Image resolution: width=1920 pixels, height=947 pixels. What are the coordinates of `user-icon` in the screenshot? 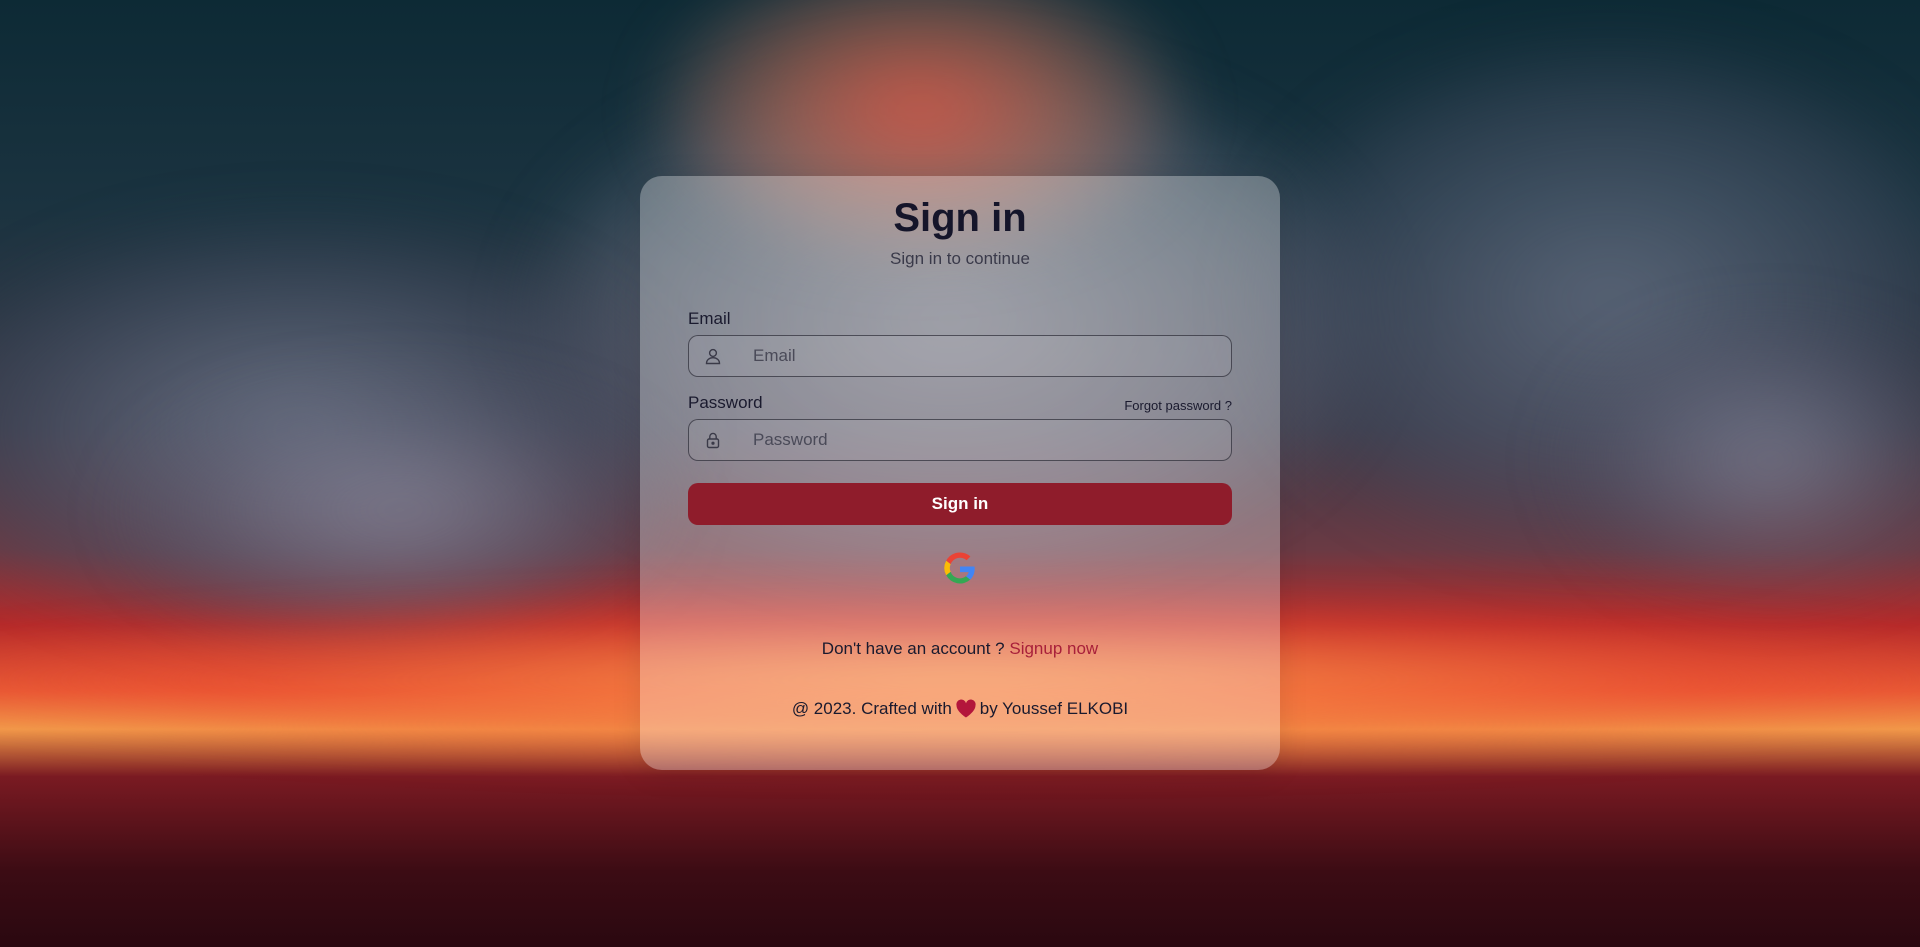 It's located at (713, 356).